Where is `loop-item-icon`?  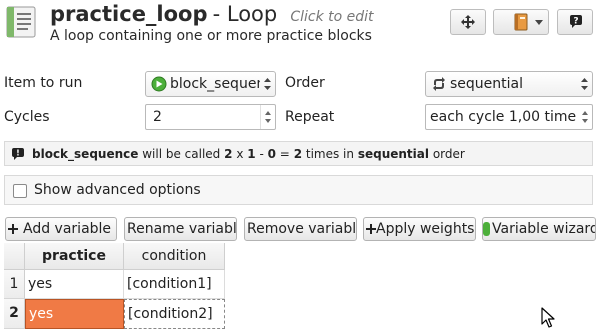
loop-item-icon is located at coordinates (21, 22).